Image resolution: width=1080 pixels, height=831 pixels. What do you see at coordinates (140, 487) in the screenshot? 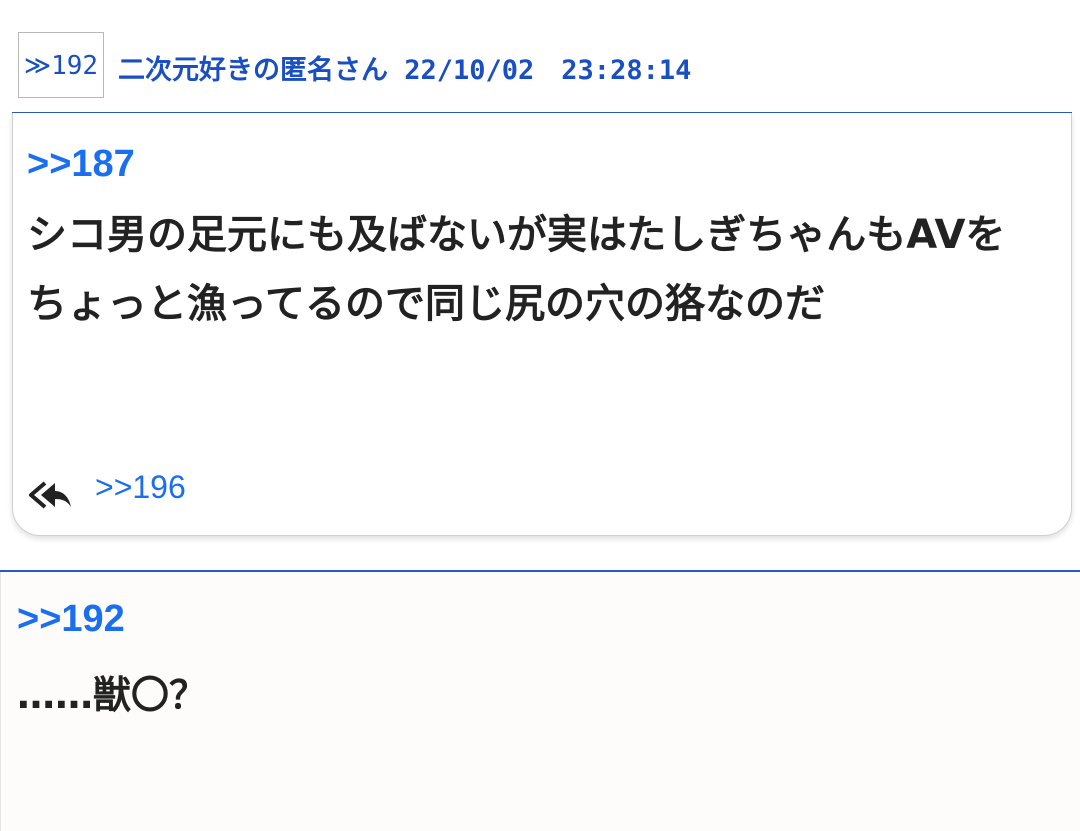
I see `reply-link: >>196` at bounding box center [140, 487].